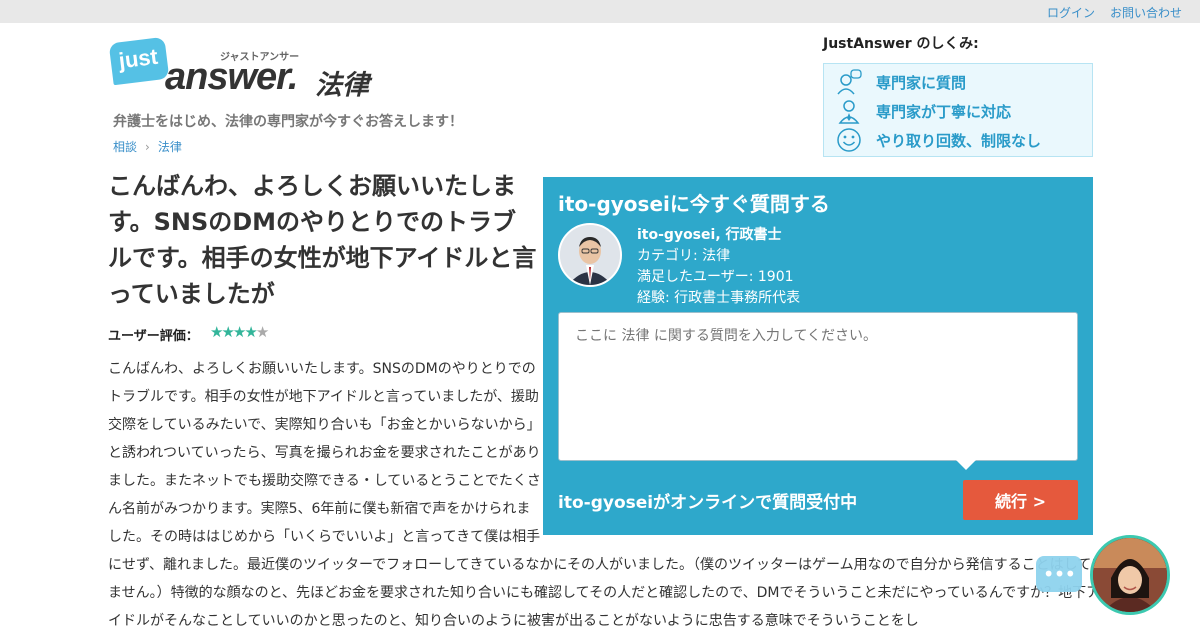  I want to click on expert-icon, so click(849, 111).